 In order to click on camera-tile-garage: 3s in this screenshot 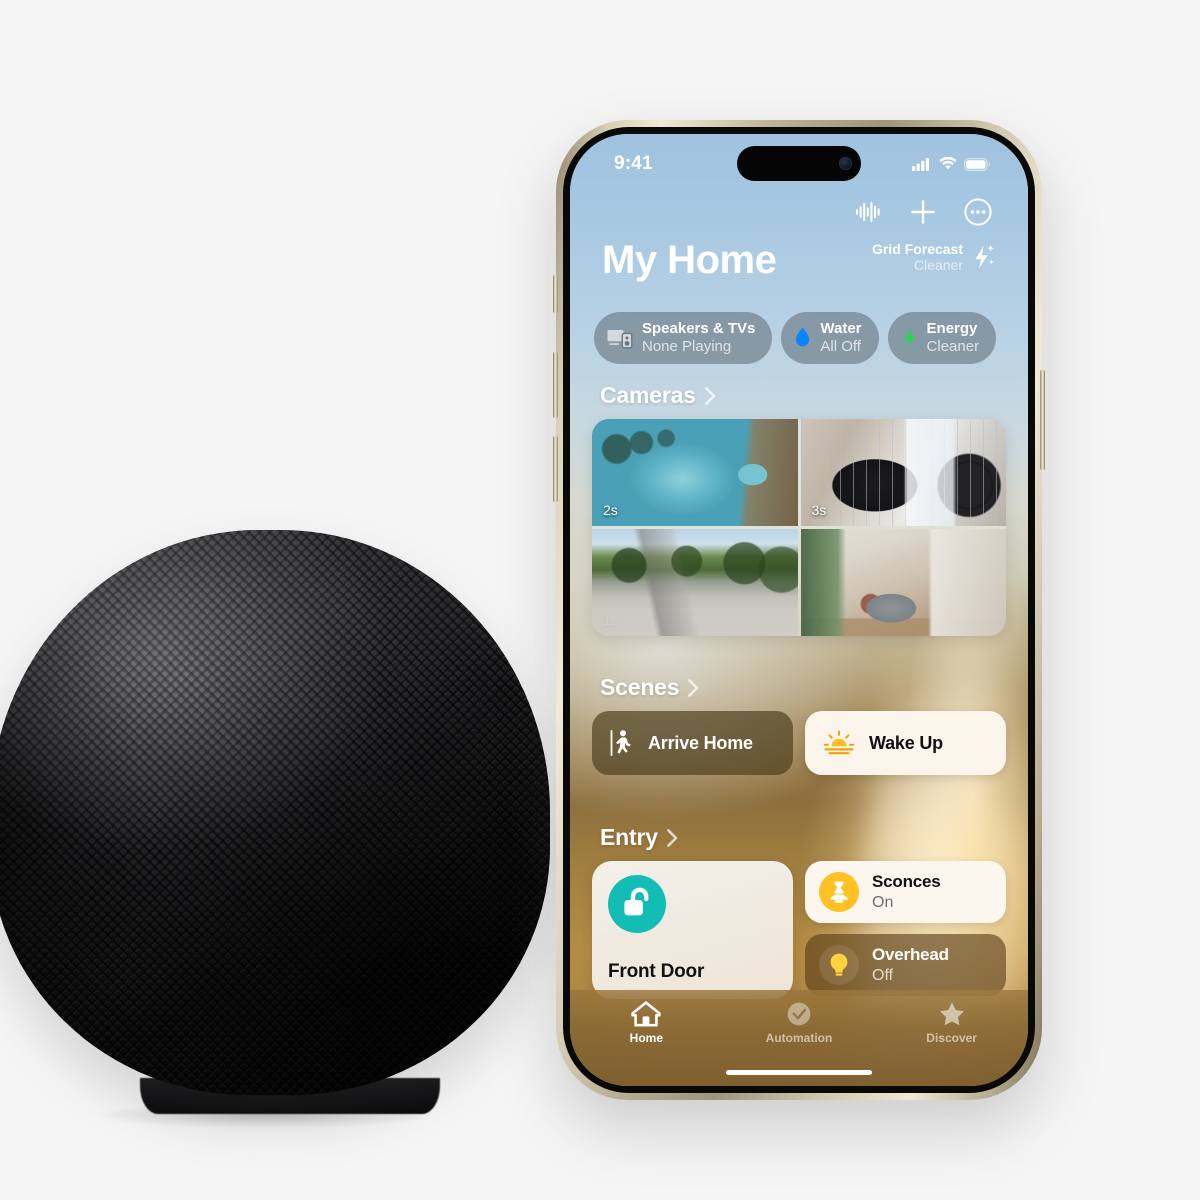, I will do `click(903, 472)`.